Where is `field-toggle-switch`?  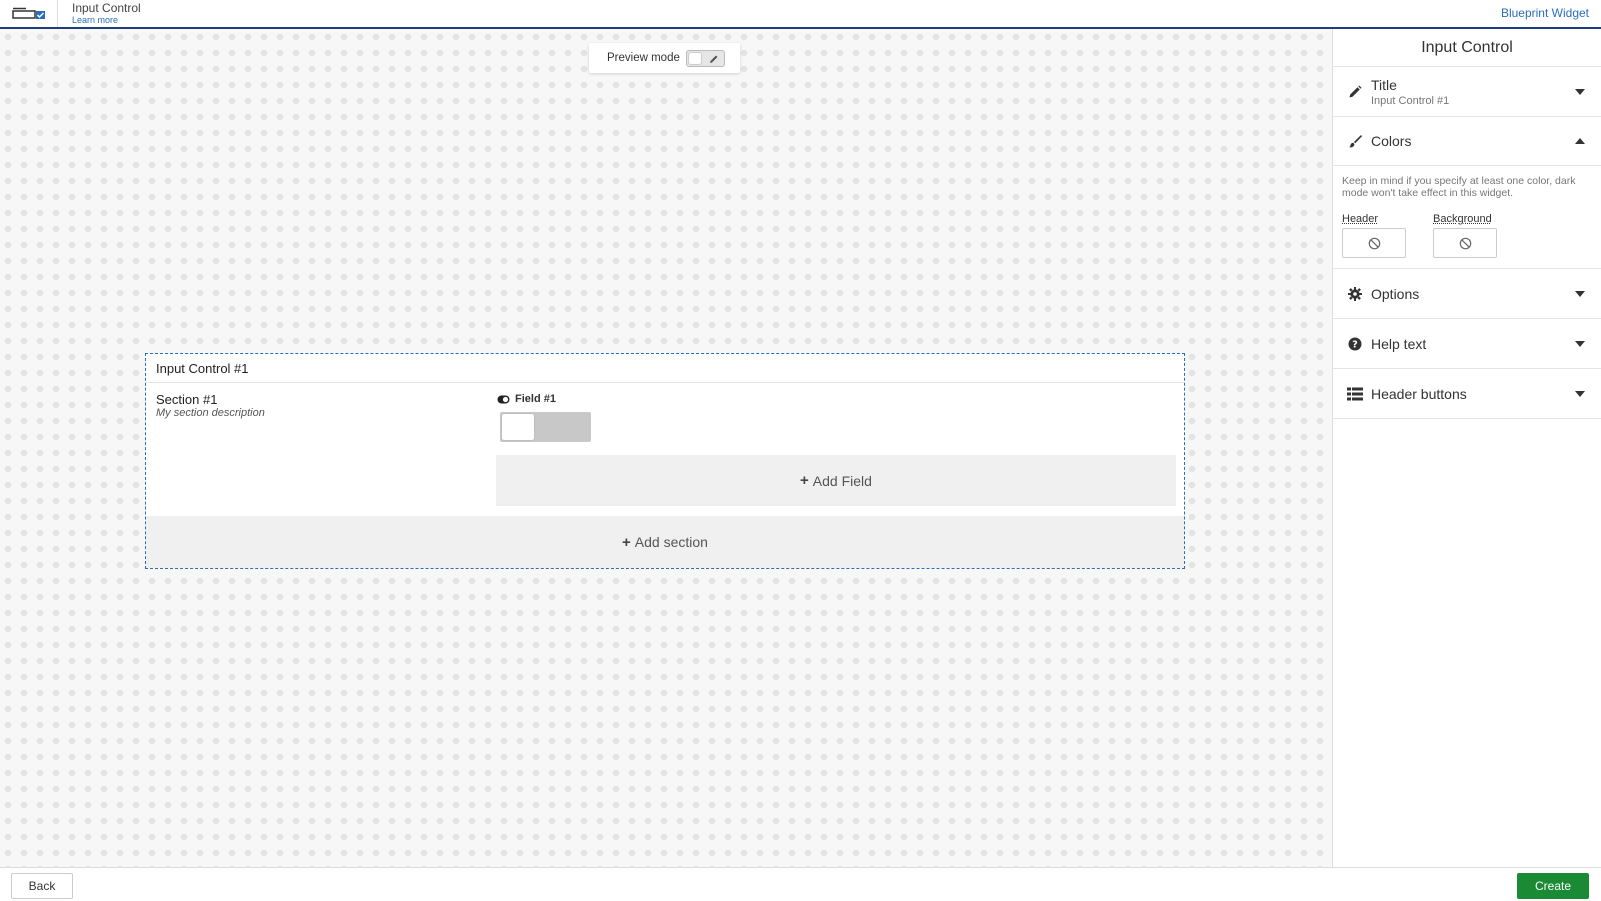
field-toggle-switch is located at coordinates (545, 427).